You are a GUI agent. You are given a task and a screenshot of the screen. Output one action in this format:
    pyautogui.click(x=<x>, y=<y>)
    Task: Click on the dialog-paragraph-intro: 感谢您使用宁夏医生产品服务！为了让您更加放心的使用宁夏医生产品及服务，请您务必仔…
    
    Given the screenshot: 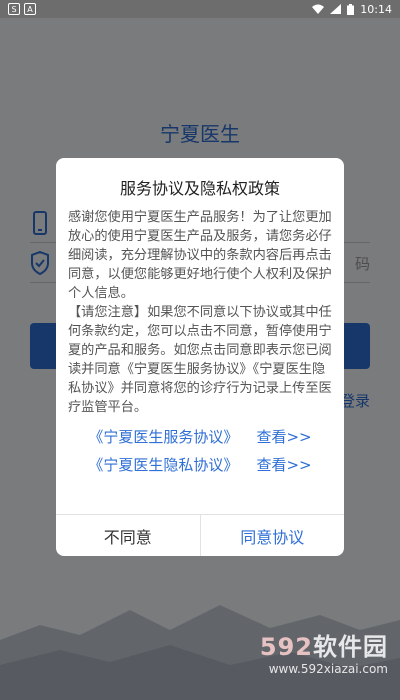 What is the action you would take?
    pyautogui.click(x=200, y=255)
    